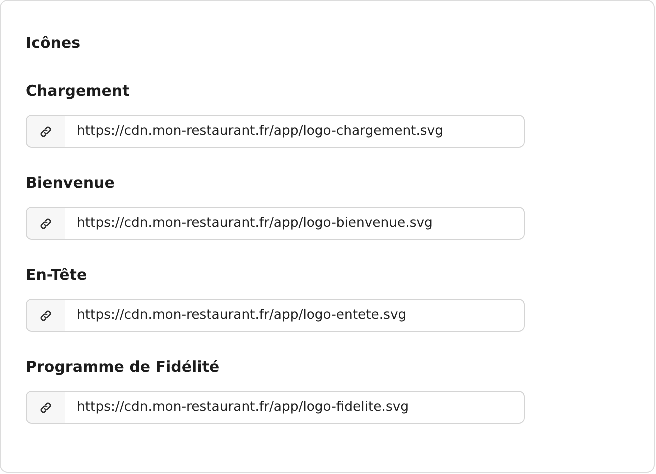  I want to click on field-label: En-Tête, so click(57, 275).